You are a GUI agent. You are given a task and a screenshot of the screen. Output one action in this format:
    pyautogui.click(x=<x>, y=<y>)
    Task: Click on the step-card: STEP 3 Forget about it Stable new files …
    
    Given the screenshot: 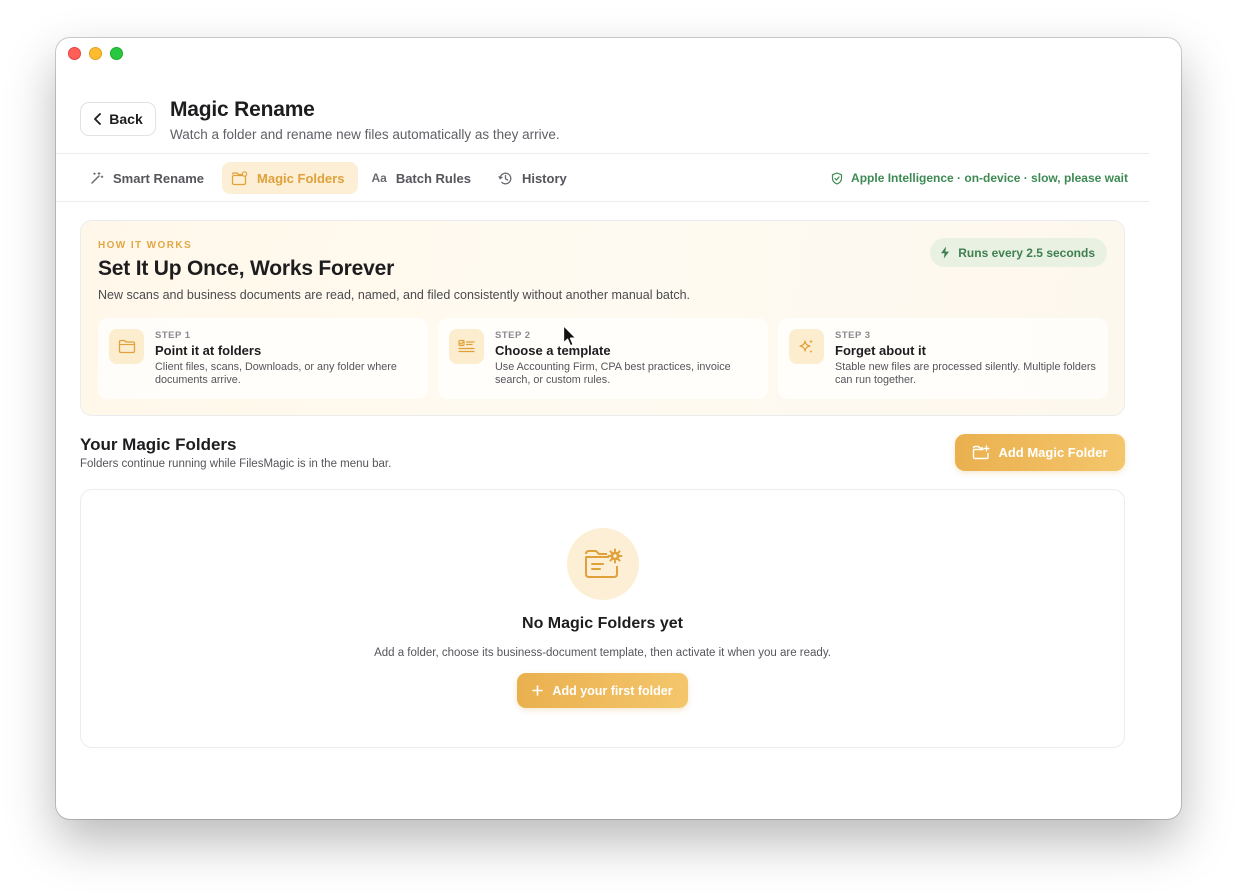 What is the action you would take?
    pyautogui.click(x=943, y=358)
    